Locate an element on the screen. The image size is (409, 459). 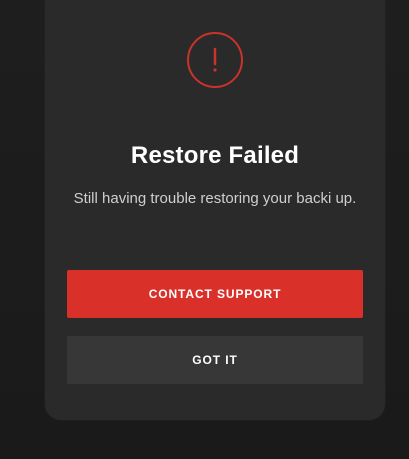
exclamation-circle-icon is located at coordinates (215, 60).